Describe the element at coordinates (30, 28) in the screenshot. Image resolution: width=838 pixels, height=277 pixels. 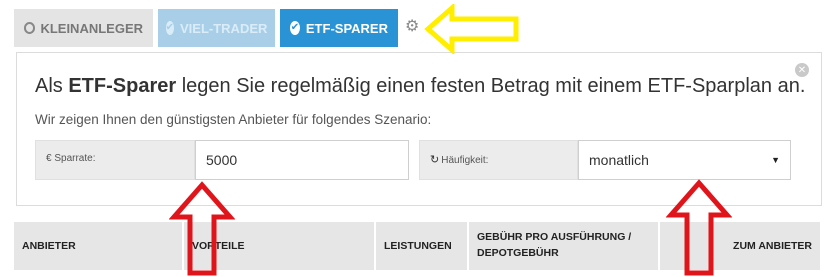
I see `radio-unchecked-icon` at that location.